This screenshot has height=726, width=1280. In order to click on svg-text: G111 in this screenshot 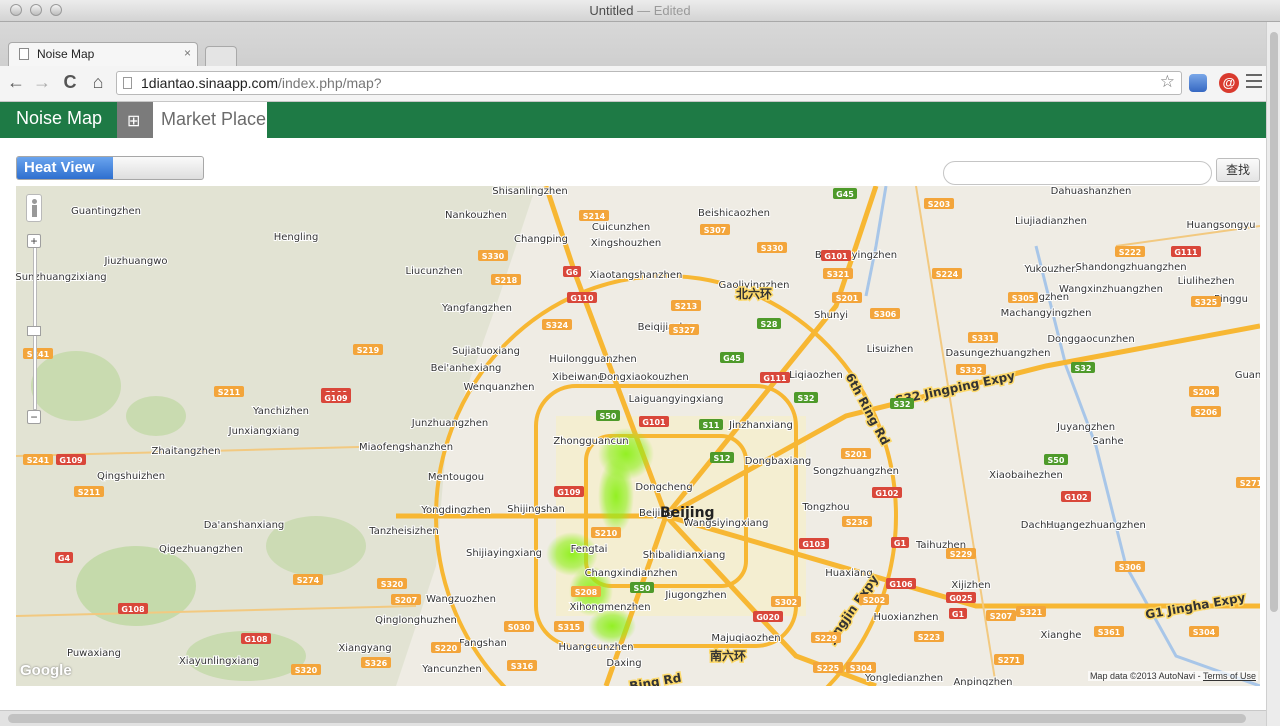, I will do `click(1186, 252)`.